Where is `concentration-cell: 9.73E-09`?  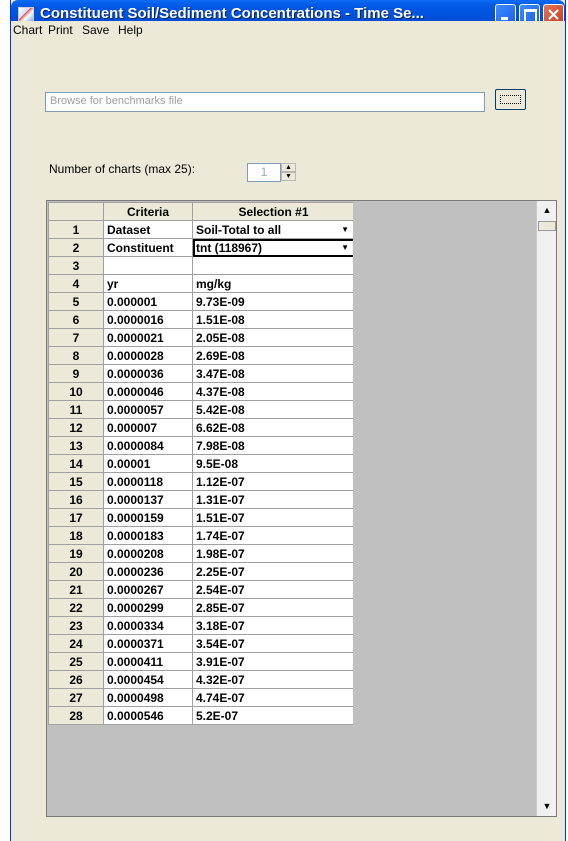
concentration-cell: 9.73E-09 is located at coordinates (273, 301).